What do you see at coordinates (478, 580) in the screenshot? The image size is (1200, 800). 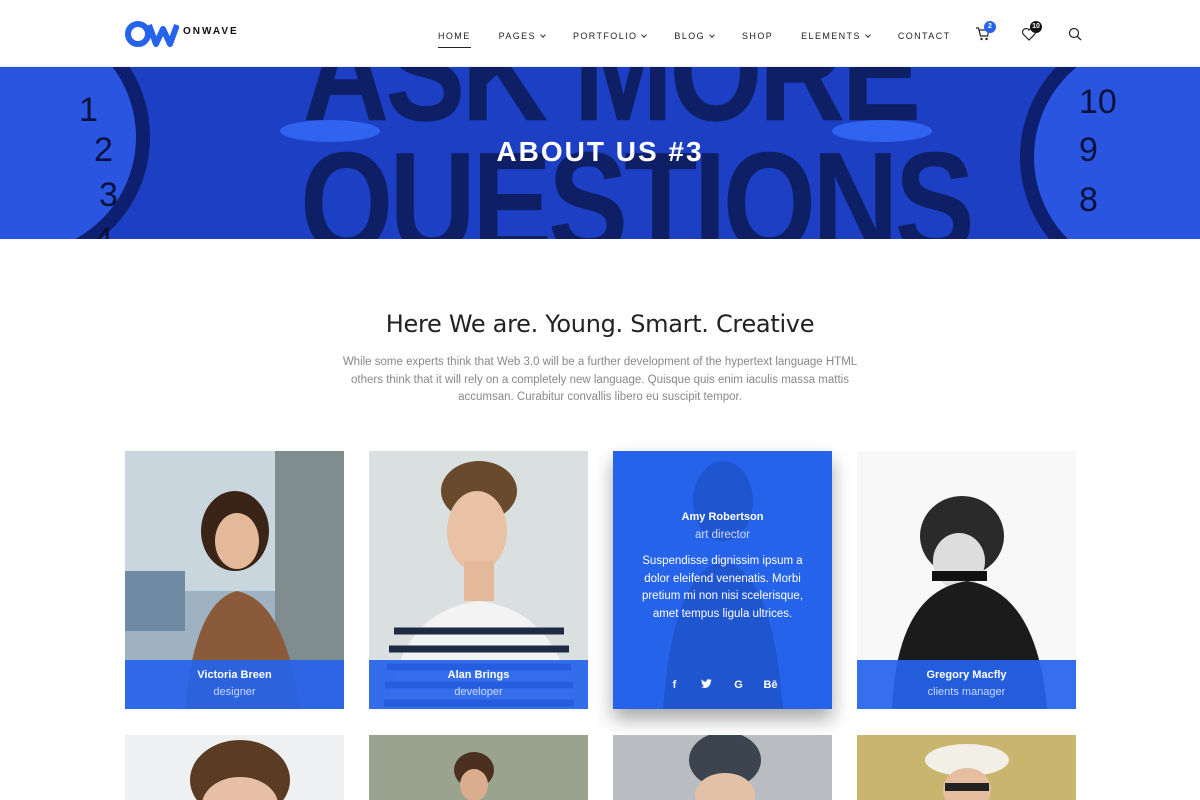 I see `team-member-card: Alan Brings developer` at bounding box center [478, 580].